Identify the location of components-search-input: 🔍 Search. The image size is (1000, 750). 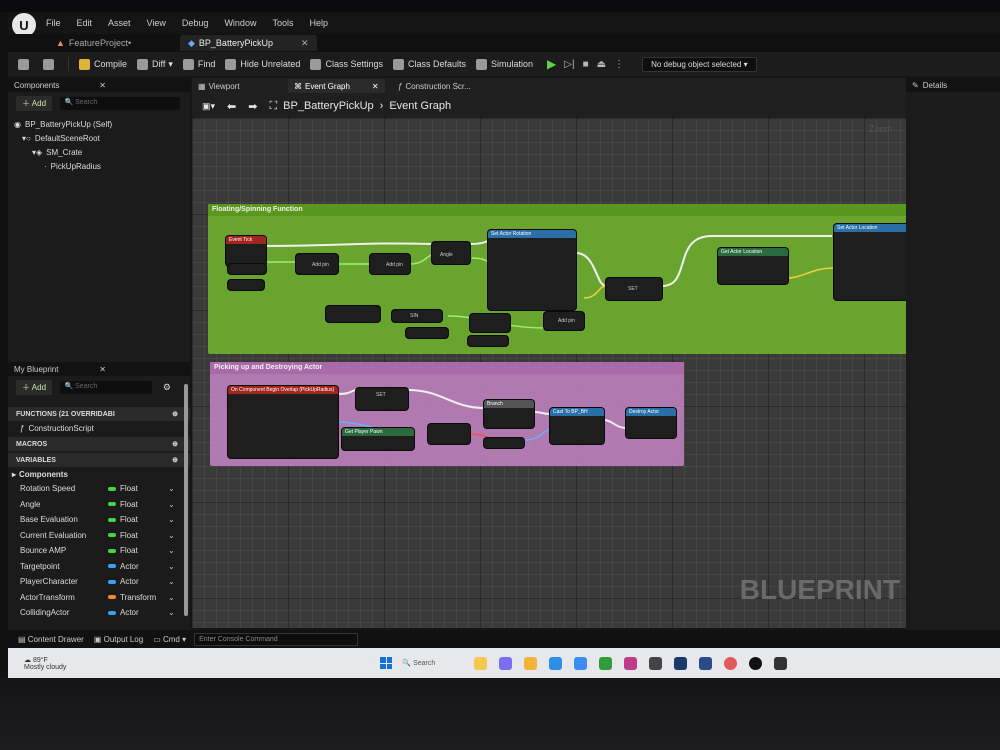
(120, 104).